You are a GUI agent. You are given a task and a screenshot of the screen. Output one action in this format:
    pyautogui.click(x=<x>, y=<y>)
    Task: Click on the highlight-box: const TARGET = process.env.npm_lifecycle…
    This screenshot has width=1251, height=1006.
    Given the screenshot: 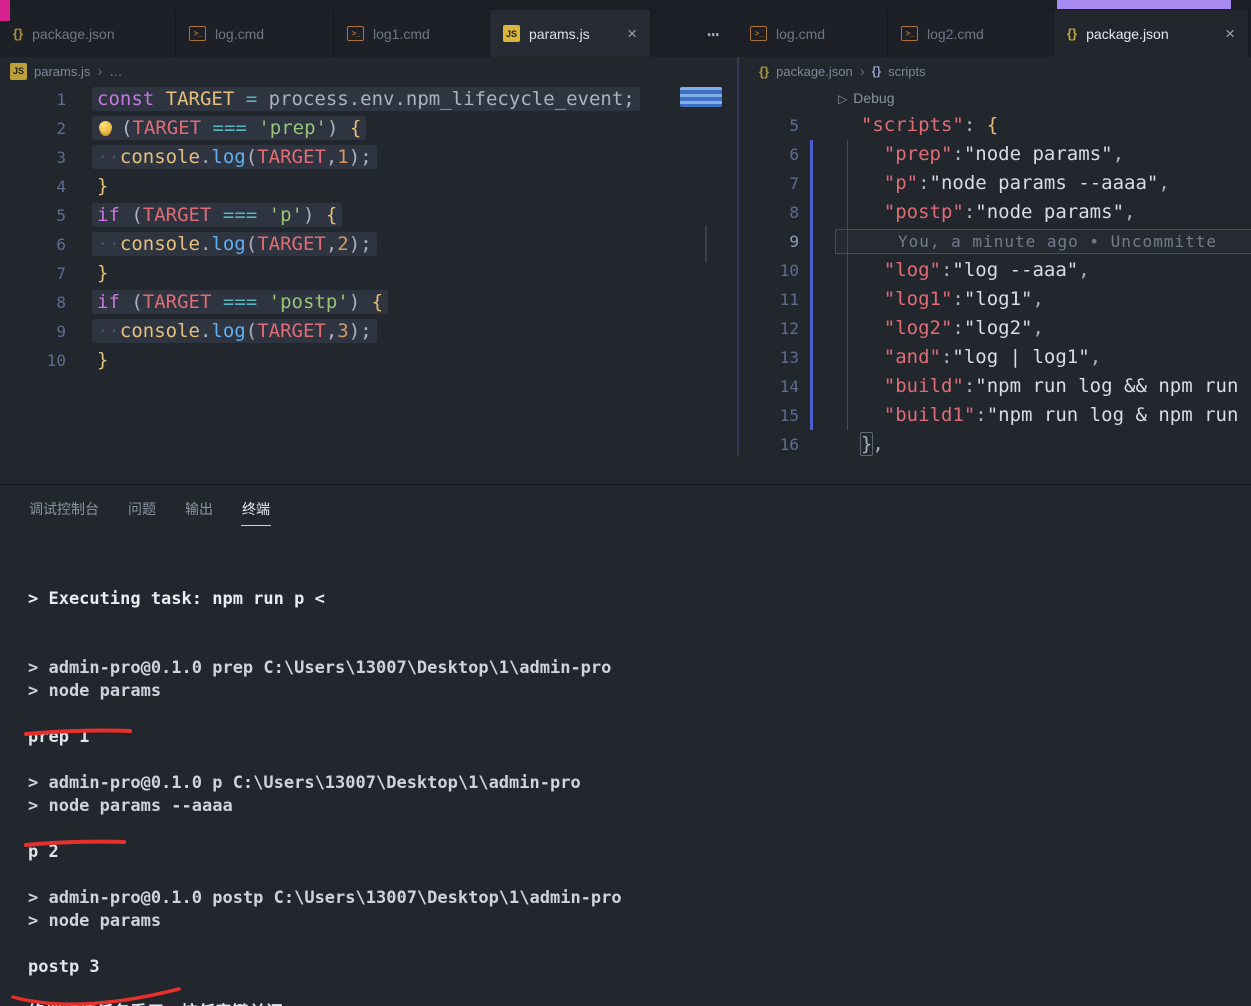 What is the action you would take?
    pyautogui.click(x=366, y=99)
    